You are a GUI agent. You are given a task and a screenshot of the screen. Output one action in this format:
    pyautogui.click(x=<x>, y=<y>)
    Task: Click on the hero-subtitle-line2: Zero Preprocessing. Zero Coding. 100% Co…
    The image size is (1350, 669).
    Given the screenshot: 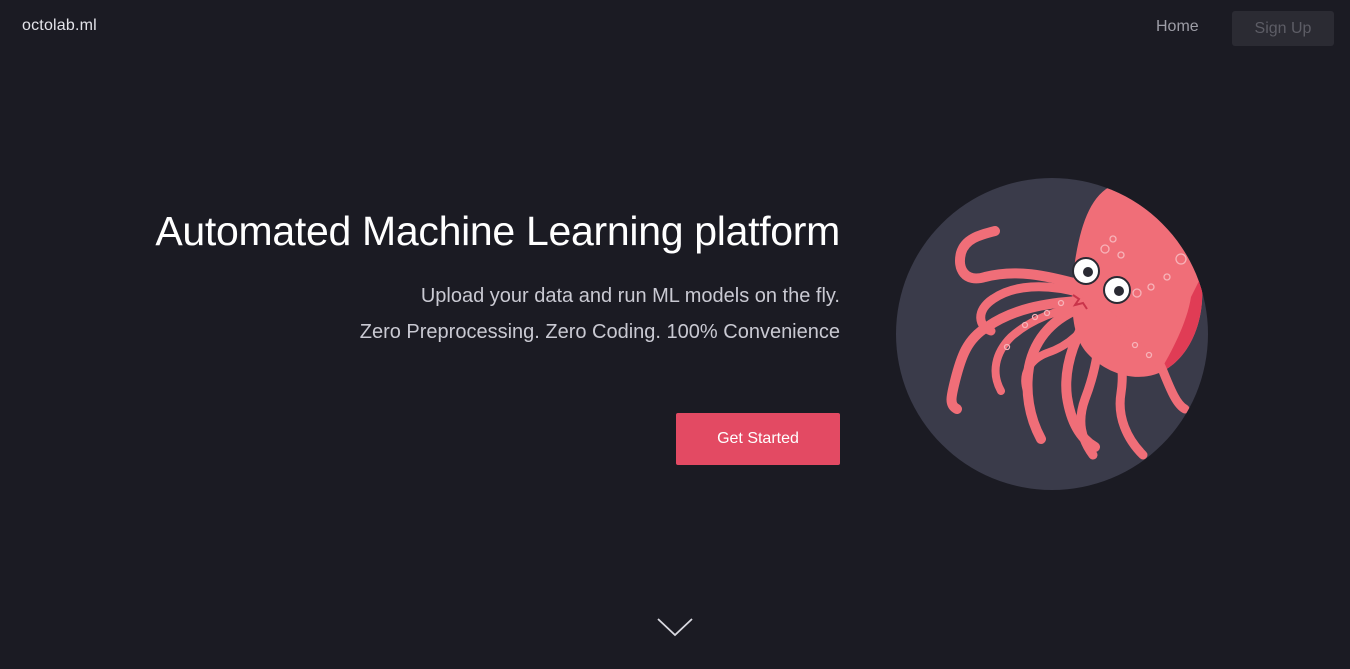 What is the action you would take?
    pyautogui.click(x=599, y=332)
    